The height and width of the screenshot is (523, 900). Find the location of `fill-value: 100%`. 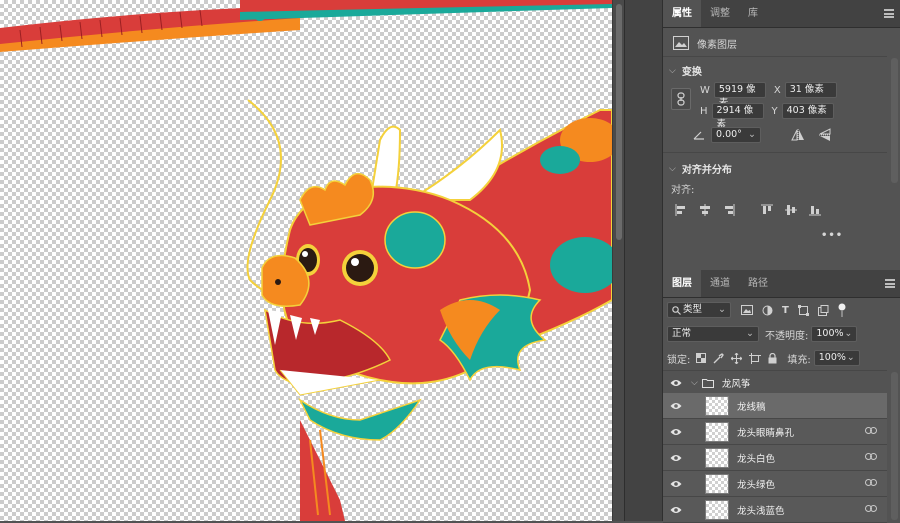

fill-value: 100% is located at coordinates (832, 357).